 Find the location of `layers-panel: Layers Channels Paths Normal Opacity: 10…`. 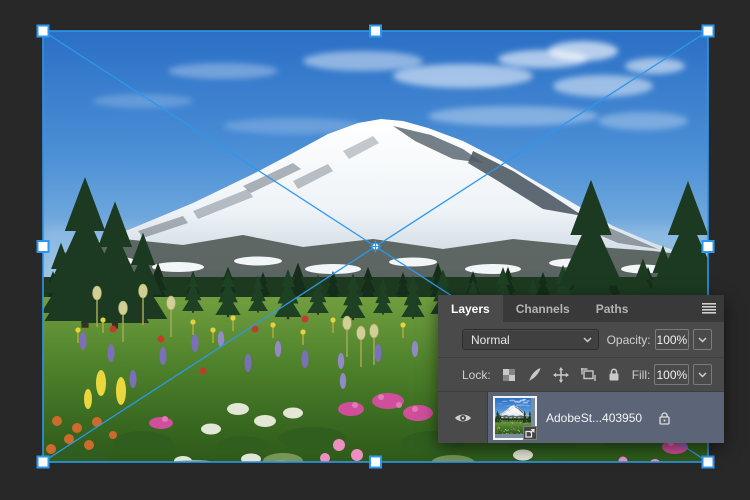

layers-panel: Layers Channels Paths Normal Opacity: 10… is located at coordinates (581, 369).